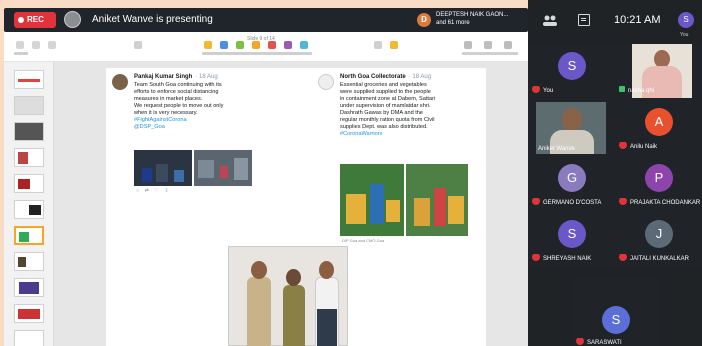  What do you see at coordinates (567, 259) in the screenshot?
I see `participant-name: SHREYASH NAIK` at bounding box center [567, 259].